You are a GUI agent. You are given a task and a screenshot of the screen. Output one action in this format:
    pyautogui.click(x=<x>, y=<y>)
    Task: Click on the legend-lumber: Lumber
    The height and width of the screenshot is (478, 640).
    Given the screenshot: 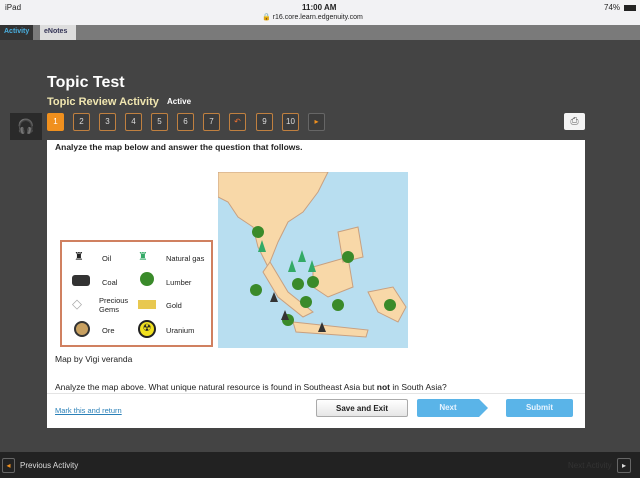 What is the action you would take?
    pyautogui.click(x=179, y=282)
    